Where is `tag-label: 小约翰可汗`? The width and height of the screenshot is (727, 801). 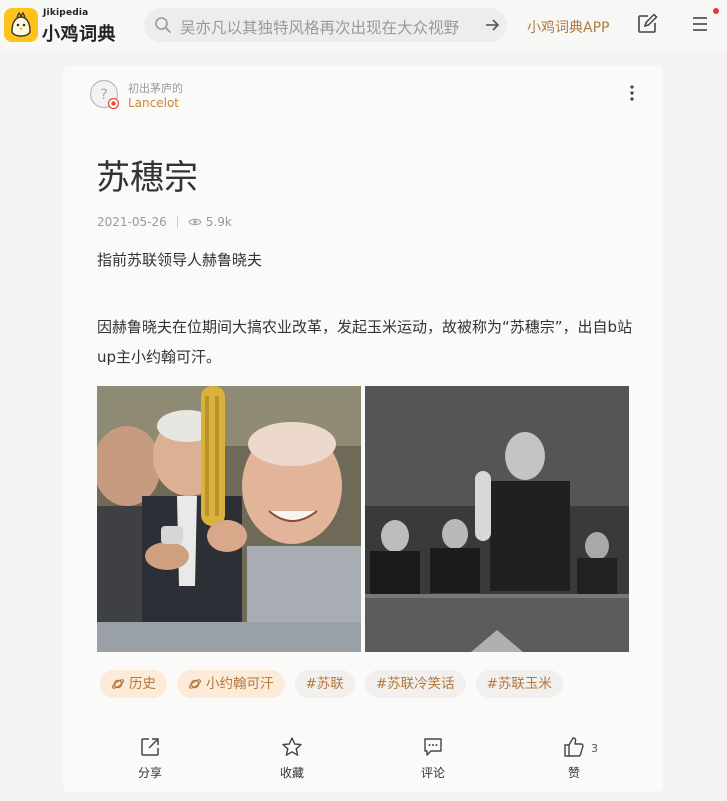
tag-label: 小约翰可汗 is located at coordinates (240, 684).